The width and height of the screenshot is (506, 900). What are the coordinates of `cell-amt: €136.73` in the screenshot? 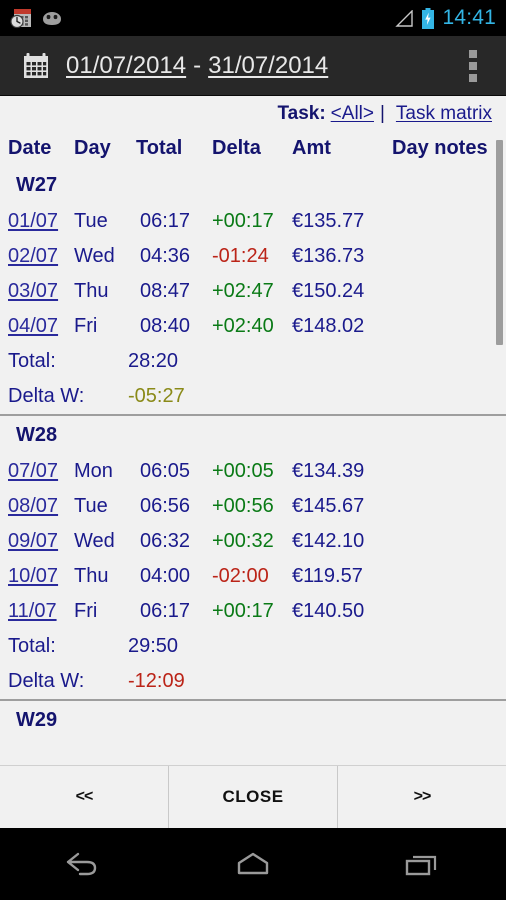 It's located at (328, 256).